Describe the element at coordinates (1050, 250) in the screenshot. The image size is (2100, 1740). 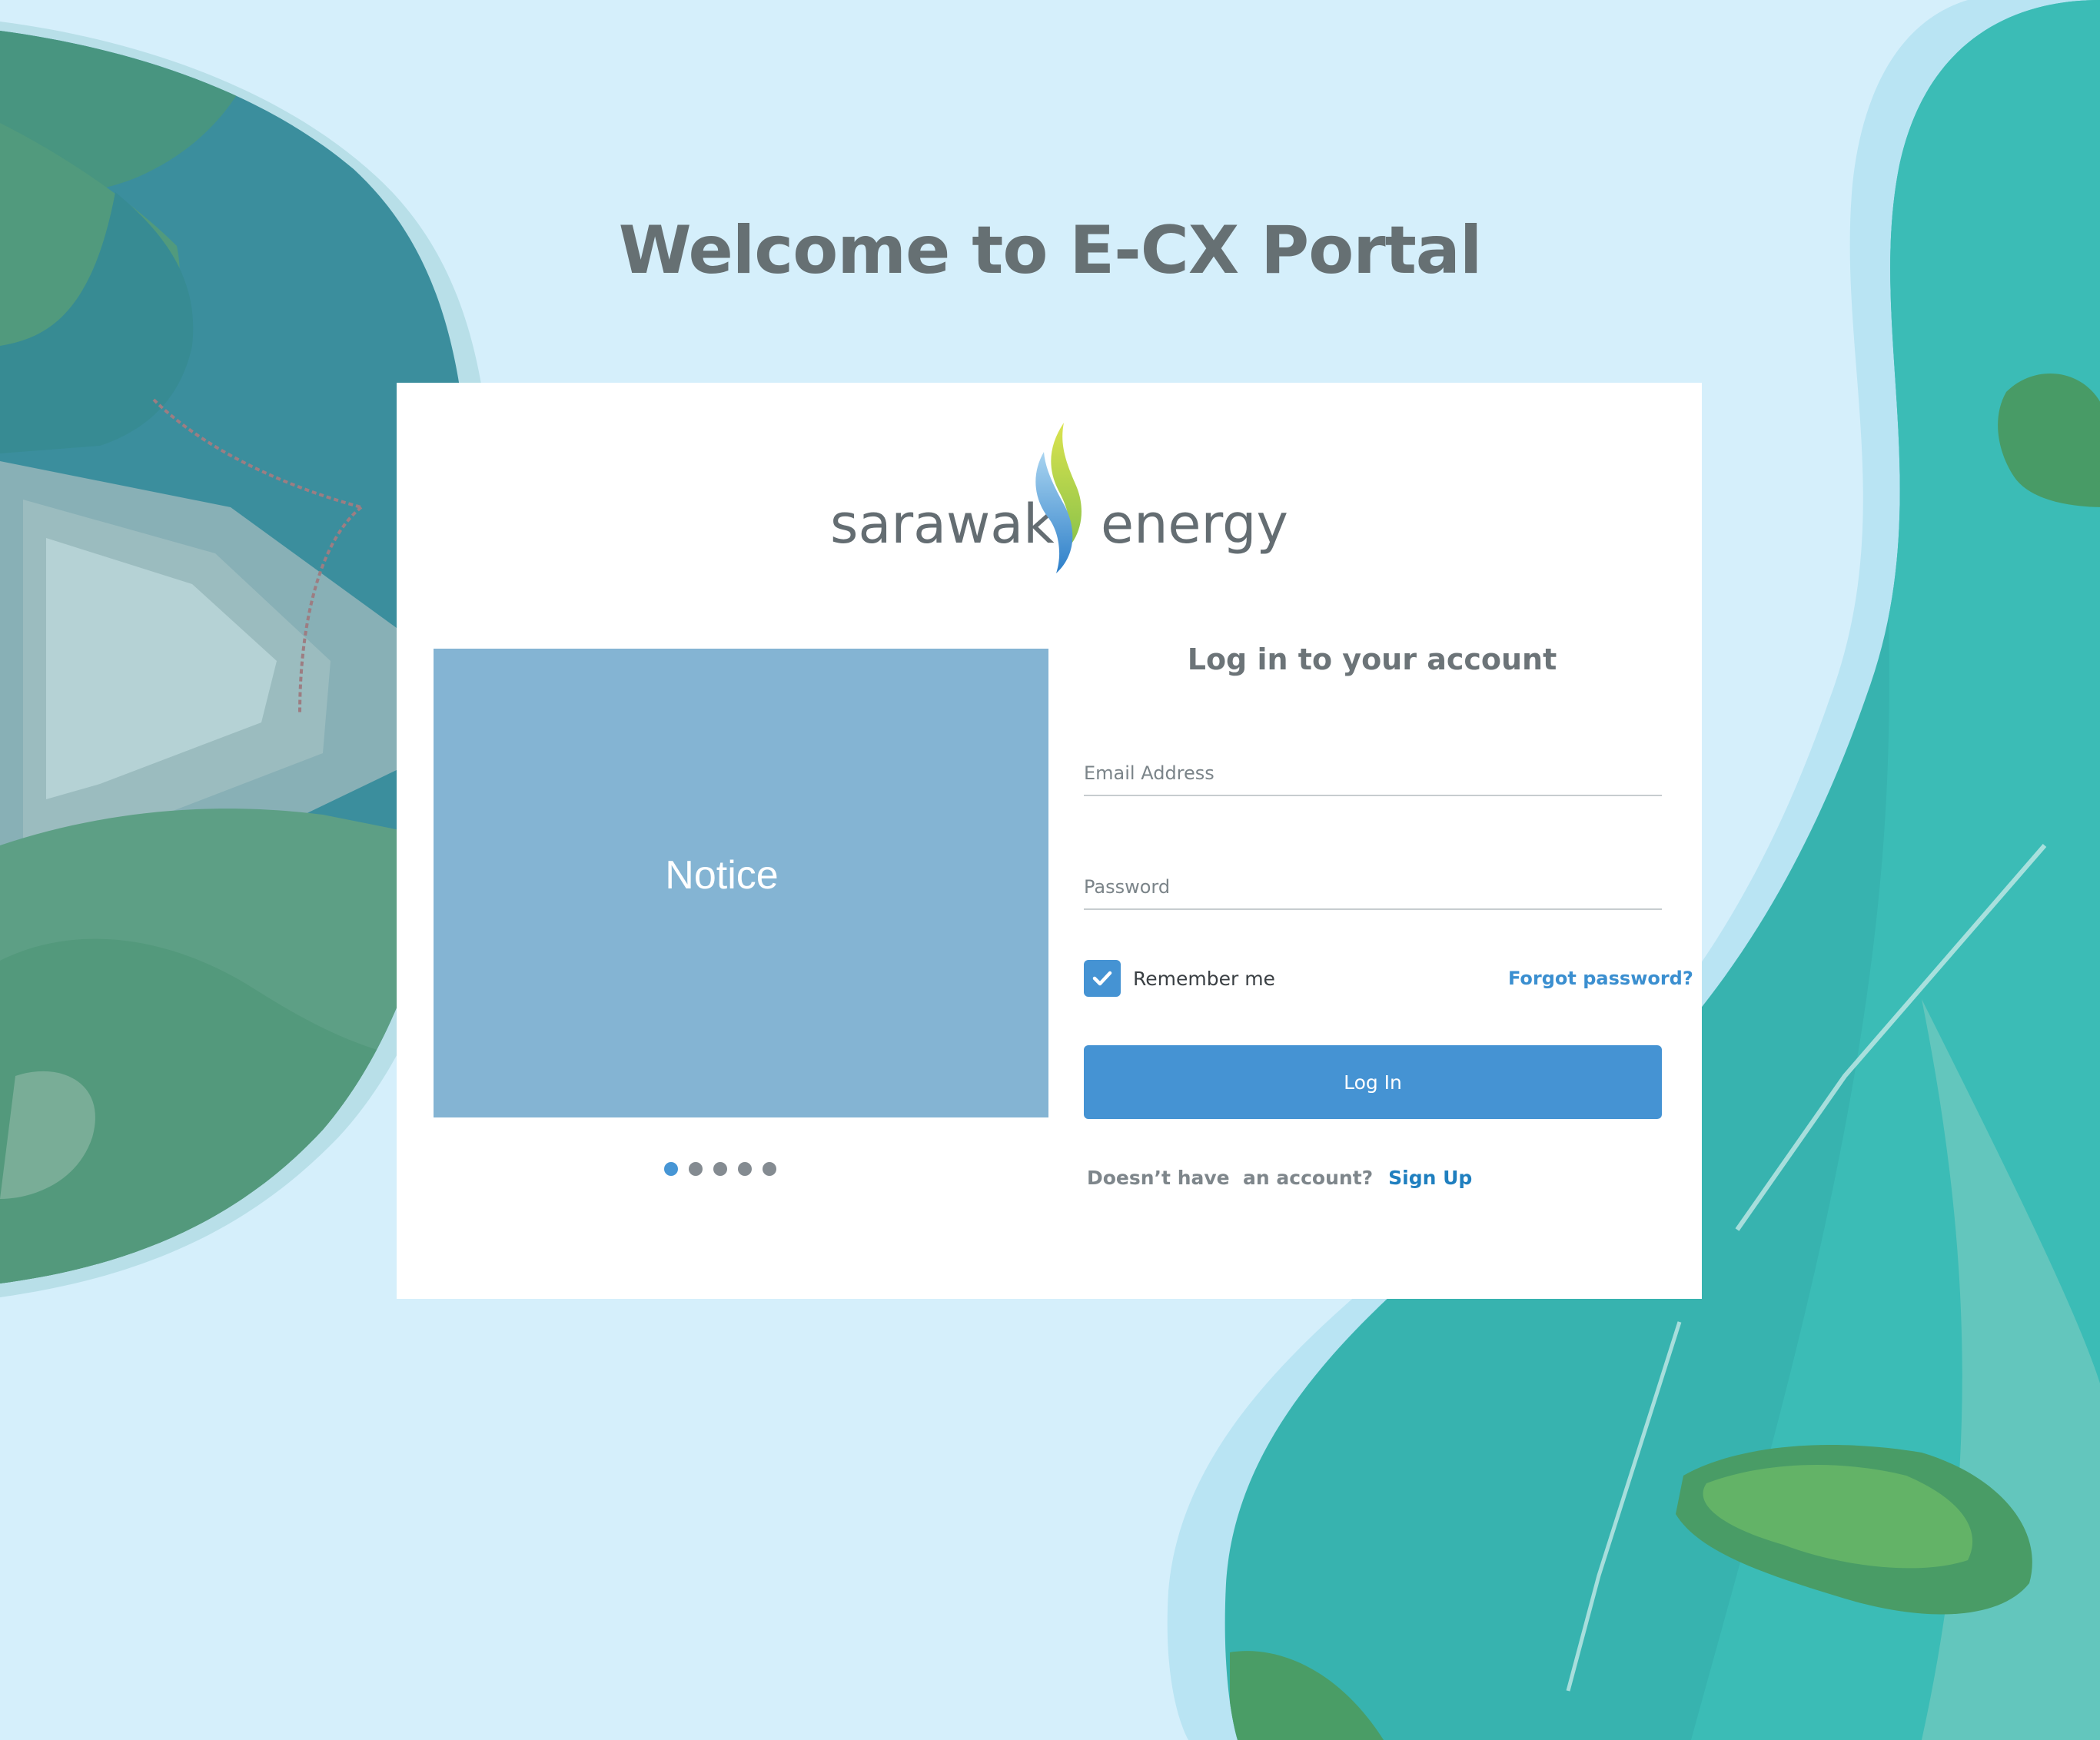
I see `page-title: Welcome to E-CX Portal` at that location.